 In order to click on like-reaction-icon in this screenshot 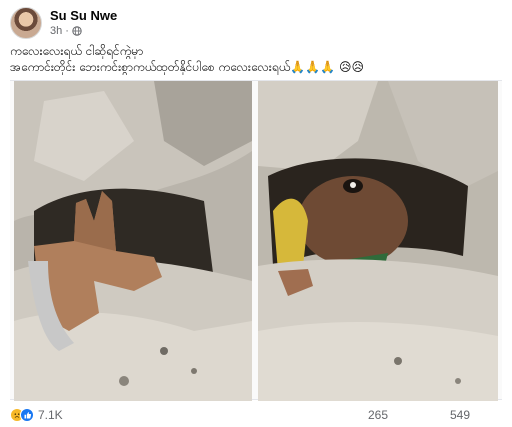, I will do `click(27, 415)`.